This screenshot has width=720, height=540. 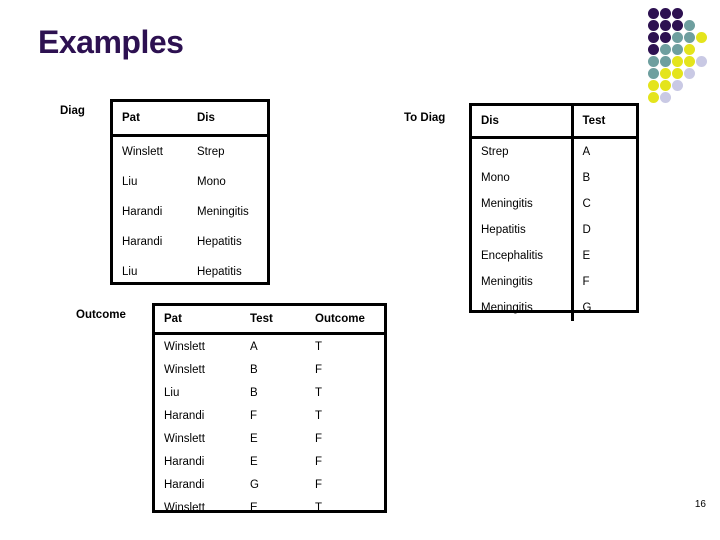 What do you see at coordinates (72, 111) in the screenshot?
I see `table-label-diag: Diag` at bounding box center [72, 111].